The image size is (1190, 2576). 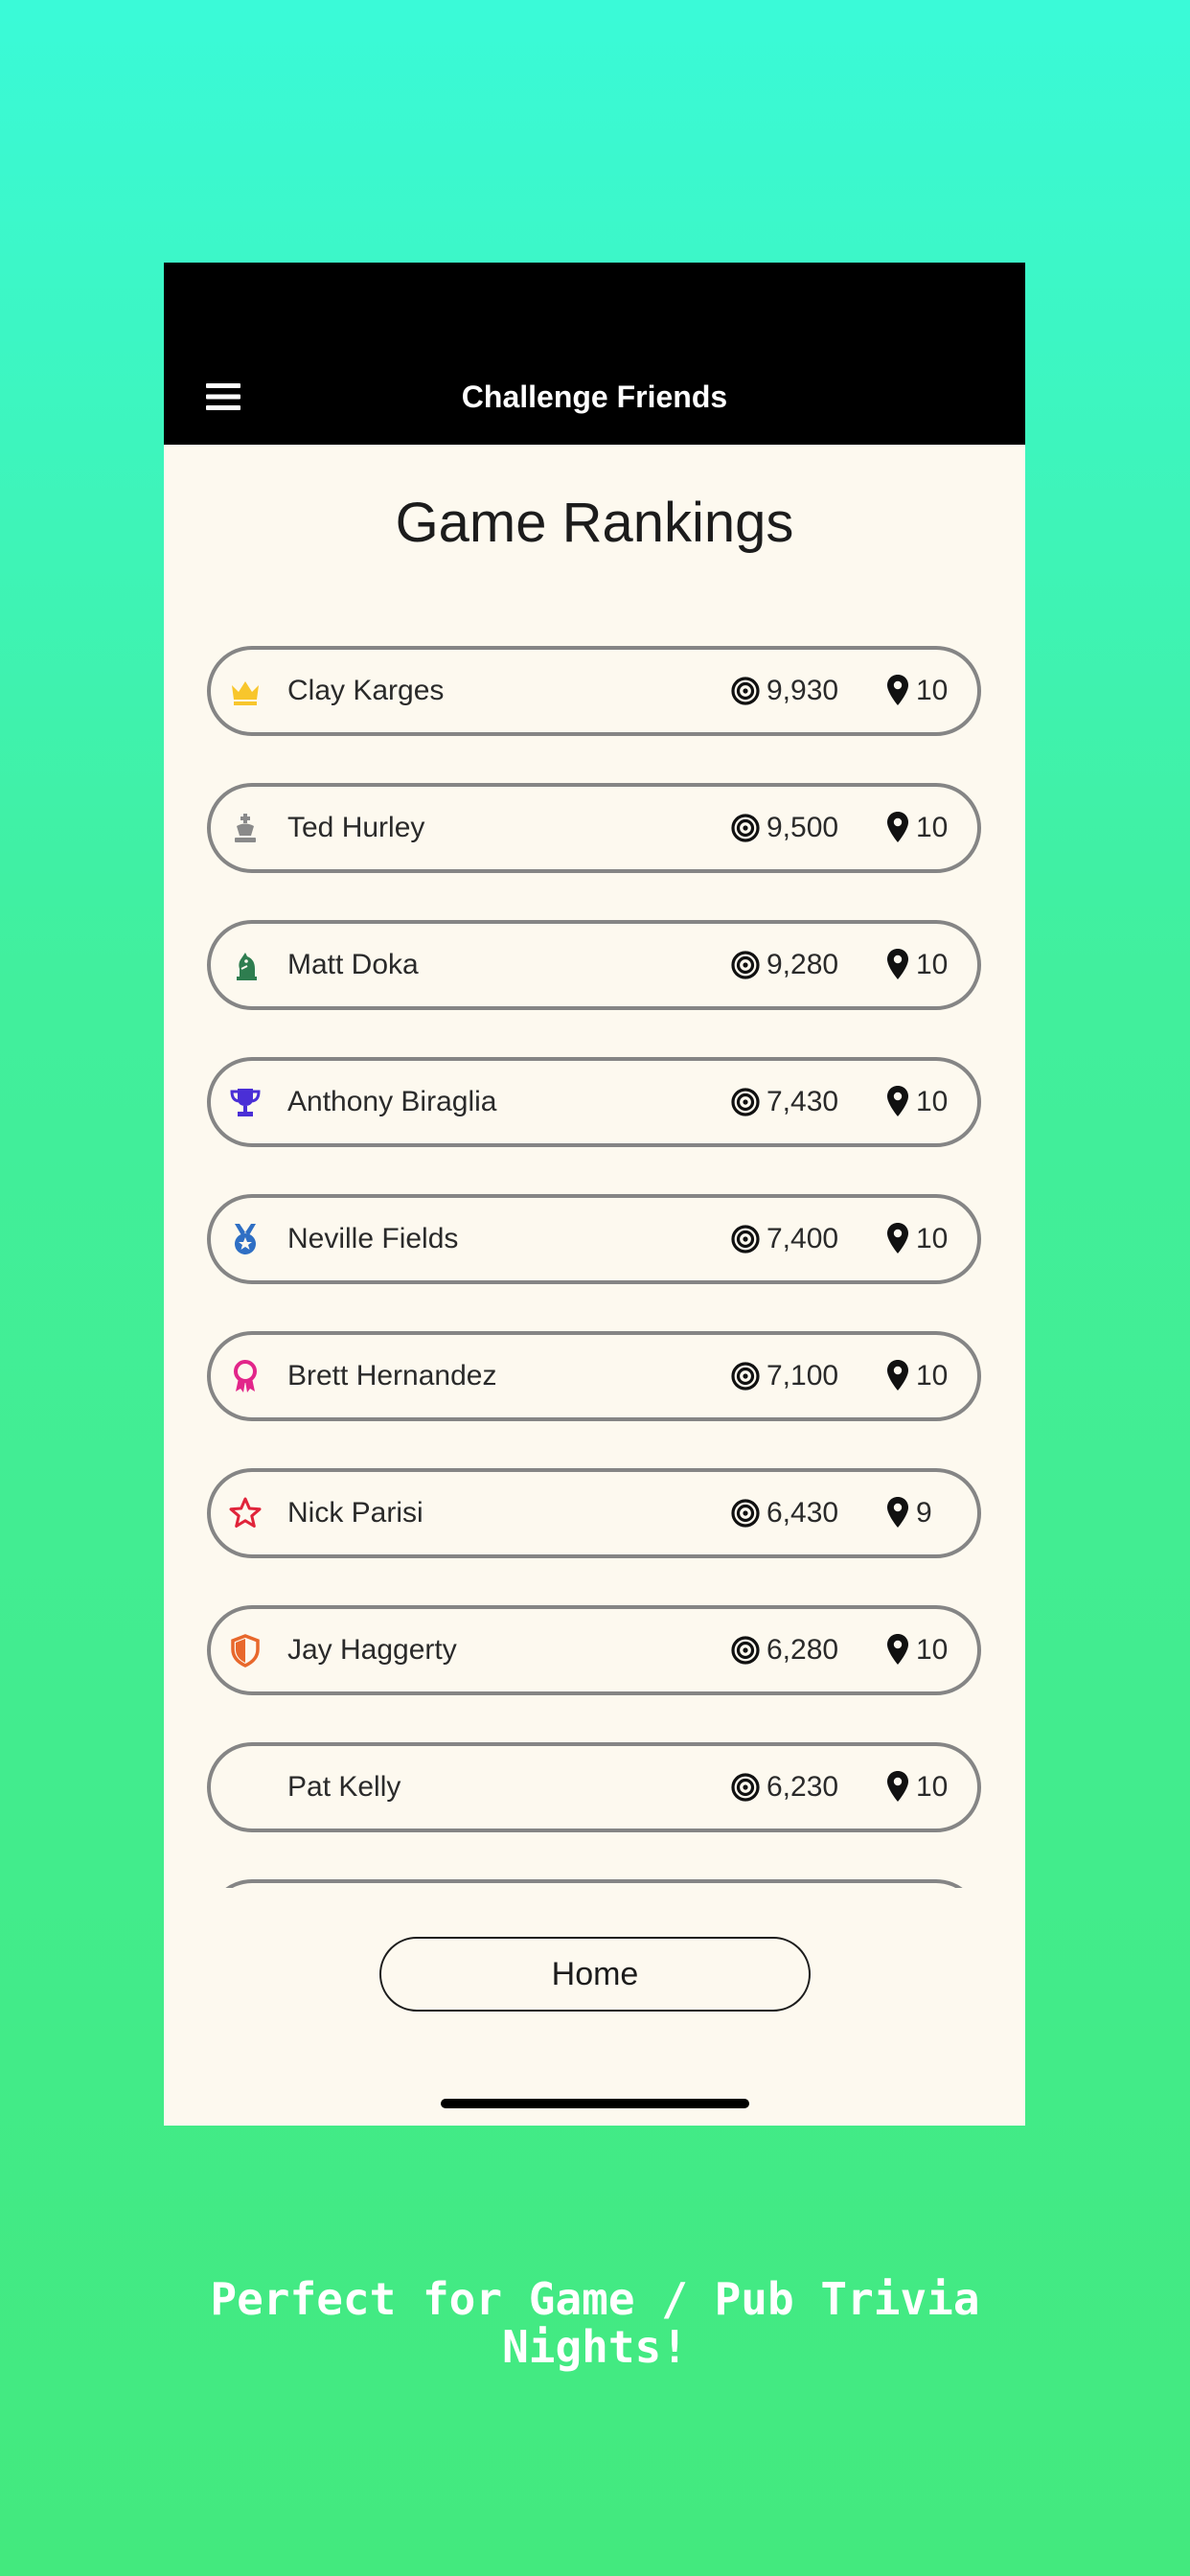 What do you see at coordinates (803, 964) in the screenshot?
I see `player-score: 9,280` at bounding box center [803, 964].